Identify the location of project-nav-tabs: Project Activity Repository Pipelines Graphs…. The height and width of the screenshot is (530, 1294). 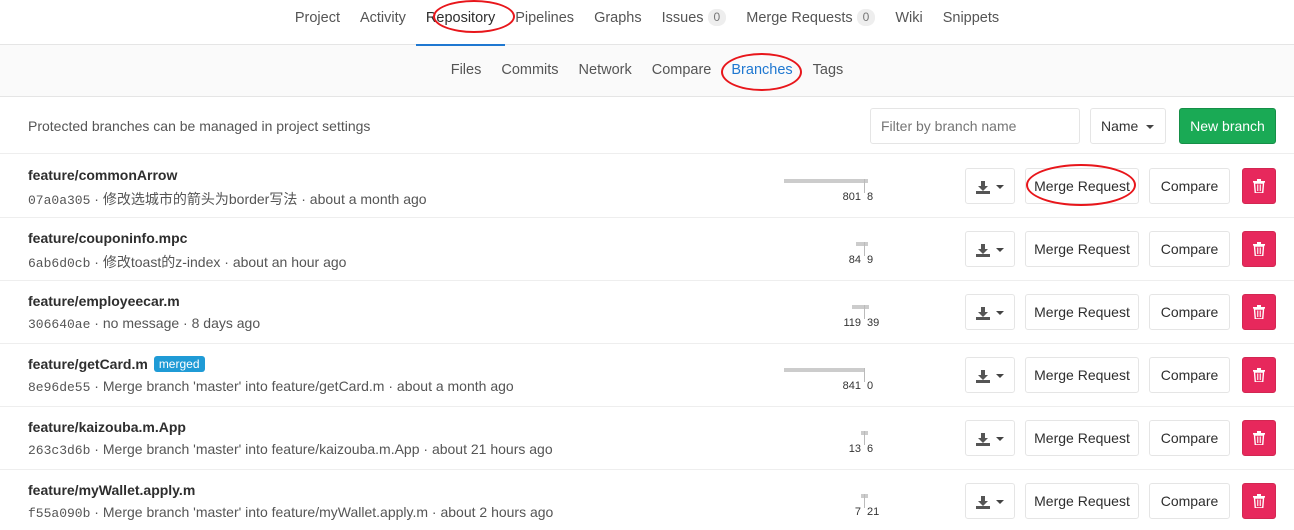
(647, 23).